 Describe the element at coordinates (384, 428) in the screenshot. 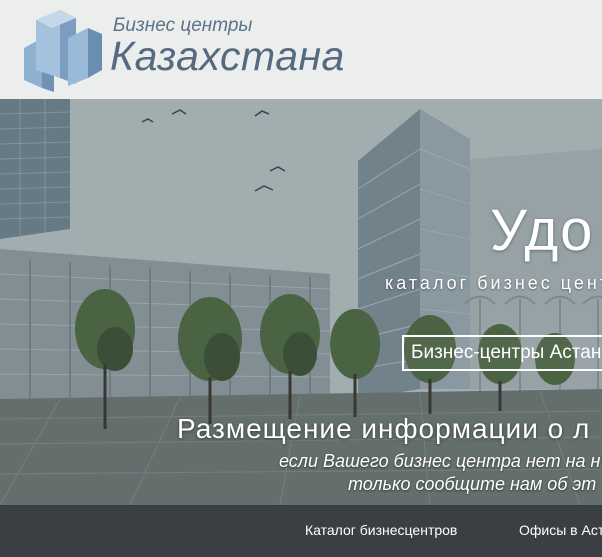

I see `listing-info-heading: Размещение информации о л` at that location.